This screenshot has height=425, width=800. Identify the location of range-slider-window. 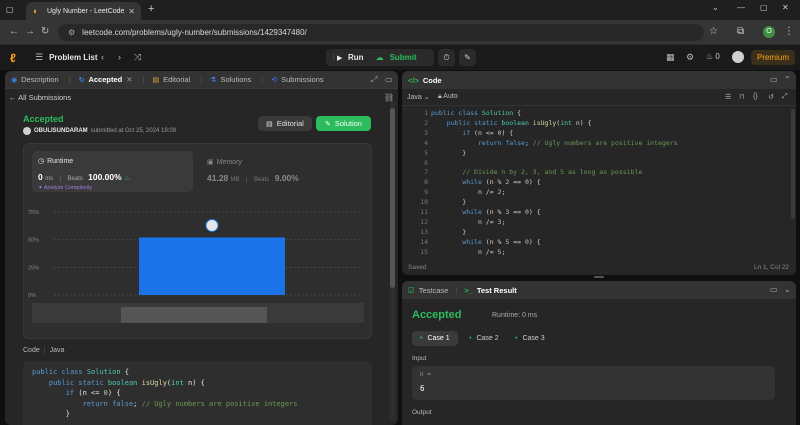
(194, 315).